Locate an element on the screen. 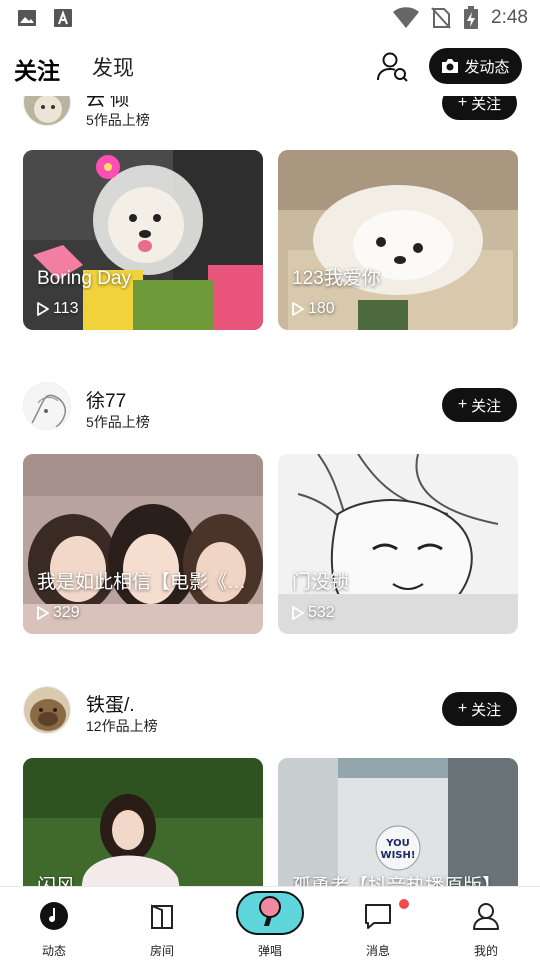 The width and height of the screenshot is (540, 960). no-sim-icon is located at coordinates (441, 18).